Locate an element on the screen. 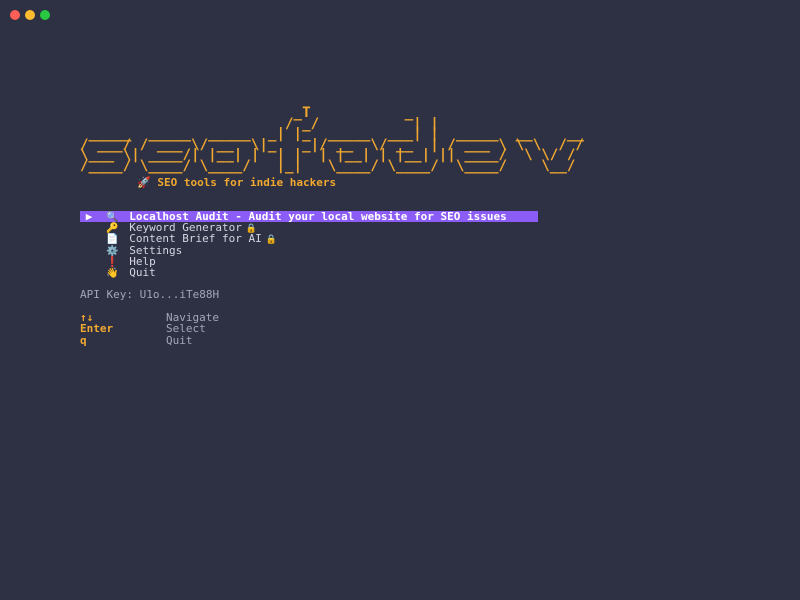 Image resolution: width=800 pixels, height=600 pixels. menu-item-settings: ⚙️ Settings is located at coordinates (430, 250).